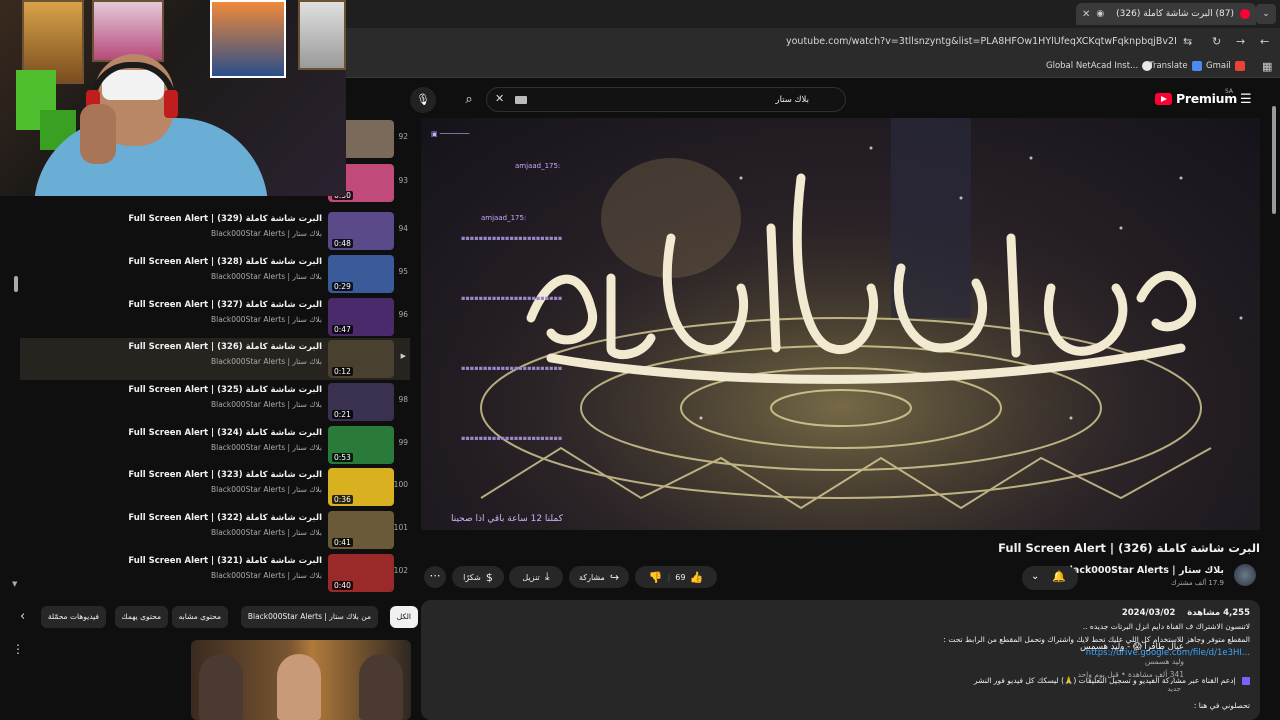 The image size is (1280, 720). I want to click on bell-icon: 🔔, so click(1059, 576).